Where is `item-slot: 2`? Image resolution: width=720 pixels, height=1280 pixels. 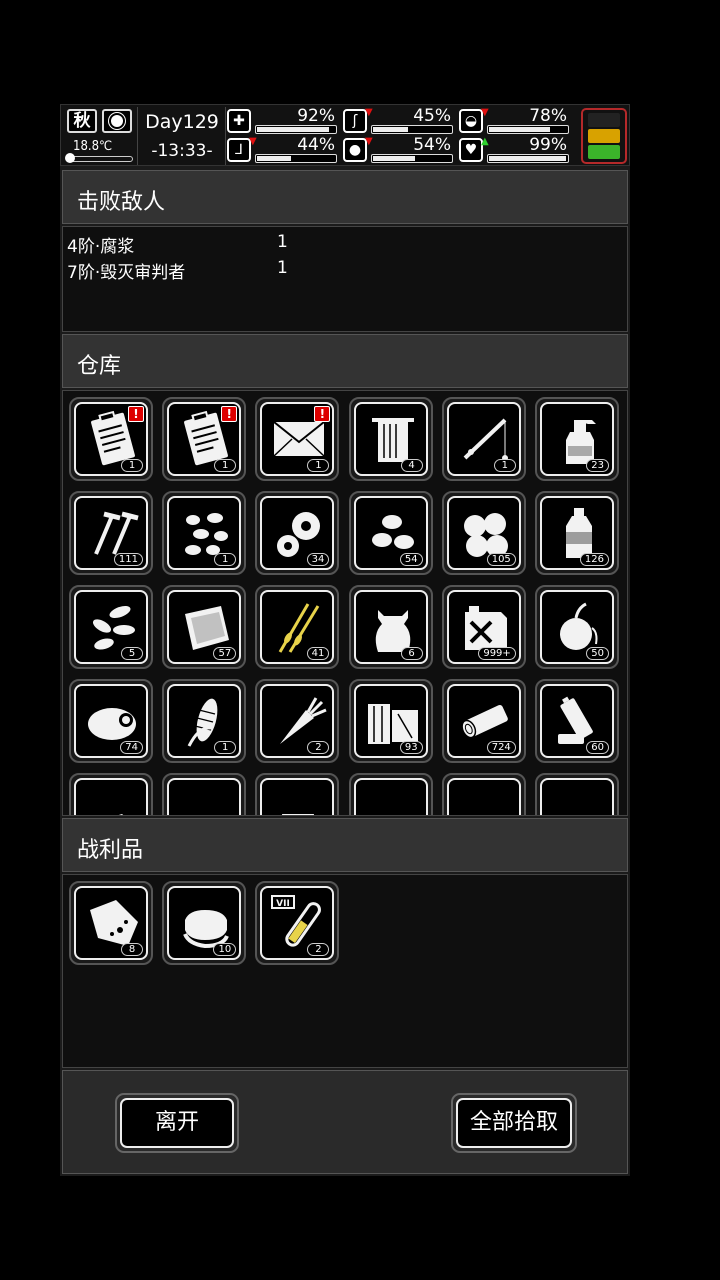 item-slot: 2 is located at coordinates (297, 721).